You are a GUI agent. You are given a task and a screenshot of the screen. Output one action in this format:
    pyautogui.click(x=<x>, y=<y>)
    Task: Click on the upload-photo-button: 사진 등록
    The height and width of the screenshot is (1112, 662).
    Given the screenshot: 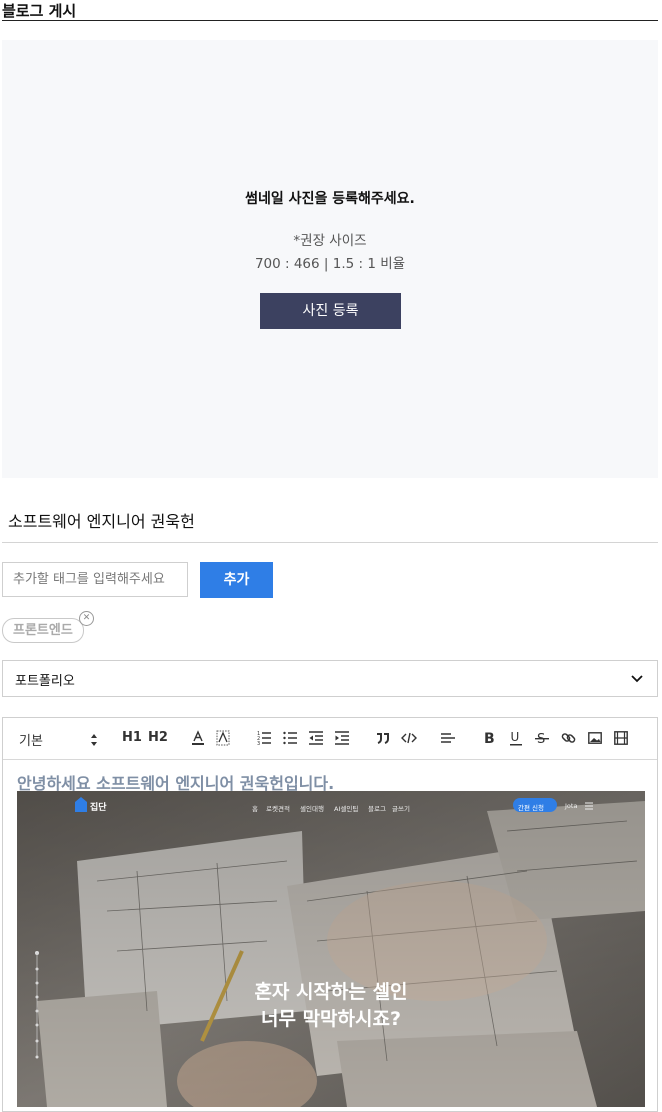 What is the action you would take?
    pyautogui.click(x=330, y=311)
    